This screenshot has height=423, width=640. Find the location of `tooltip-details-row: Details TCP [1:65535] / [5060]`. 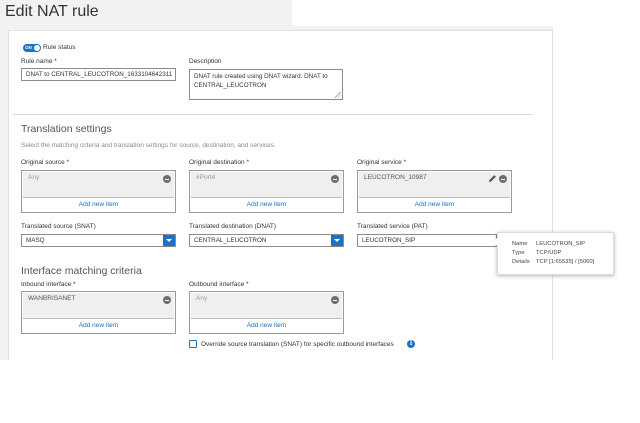

tooltip-details-row: Details TCP [1:65535] / [5060] is located at coordinates (553, 262).